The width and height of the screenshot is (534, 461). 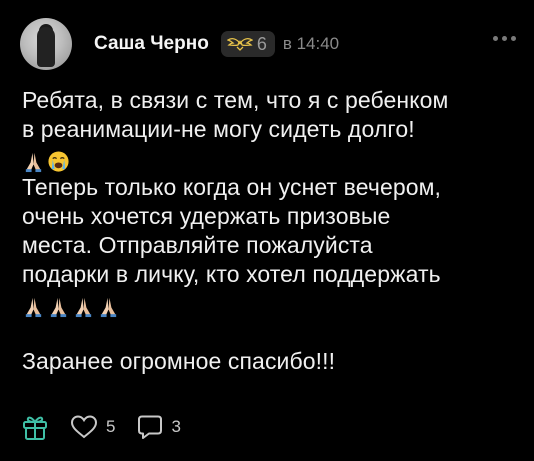 I want to click on post-line: Заранее огромное спасибо!!!, so click(x=179, y=361).